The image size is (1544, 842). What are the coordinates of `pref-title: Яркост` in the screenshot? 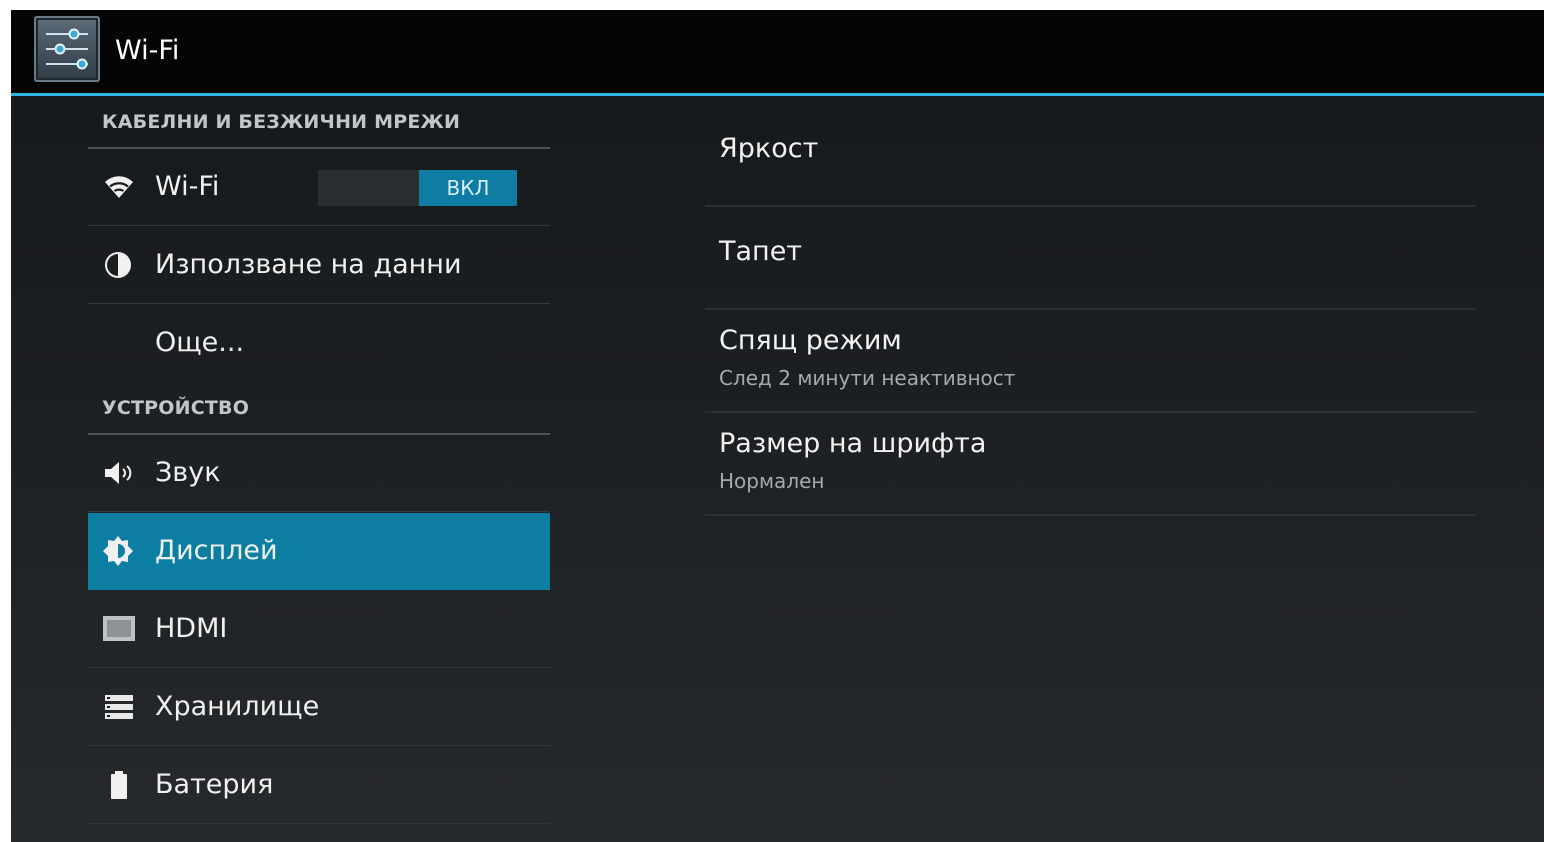 It's located at (769, 148).